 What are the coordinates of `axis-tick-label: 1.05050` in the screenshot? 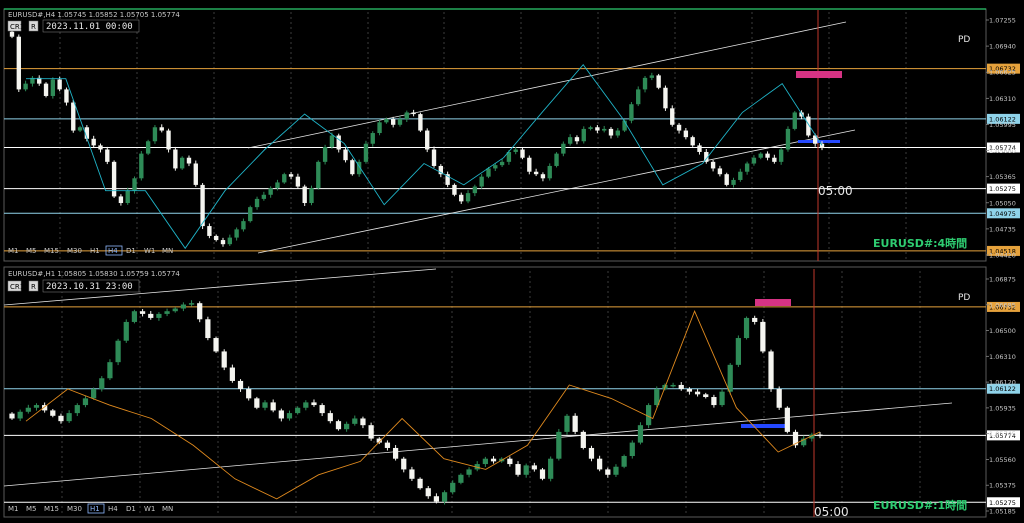 It's located at (1002, 203).